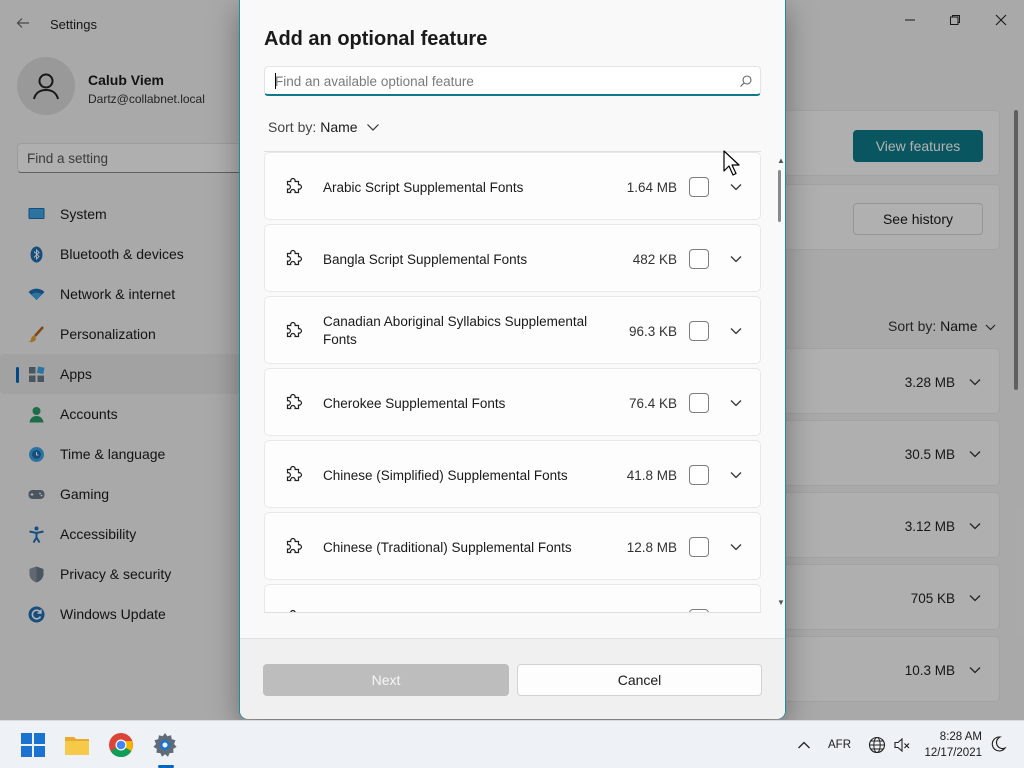 The image size is (1024, 768). Describe the element at coordinates (376, 39) in the screenshot. I see `dialog-title: Add an optional feature` at that location.